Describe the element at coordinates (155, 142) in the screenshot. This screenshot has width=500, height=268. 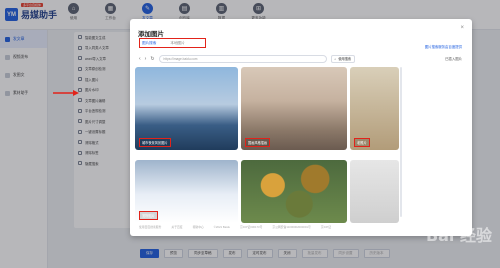
I see `image-tile-label: 城市夜景风景图片` at that location.